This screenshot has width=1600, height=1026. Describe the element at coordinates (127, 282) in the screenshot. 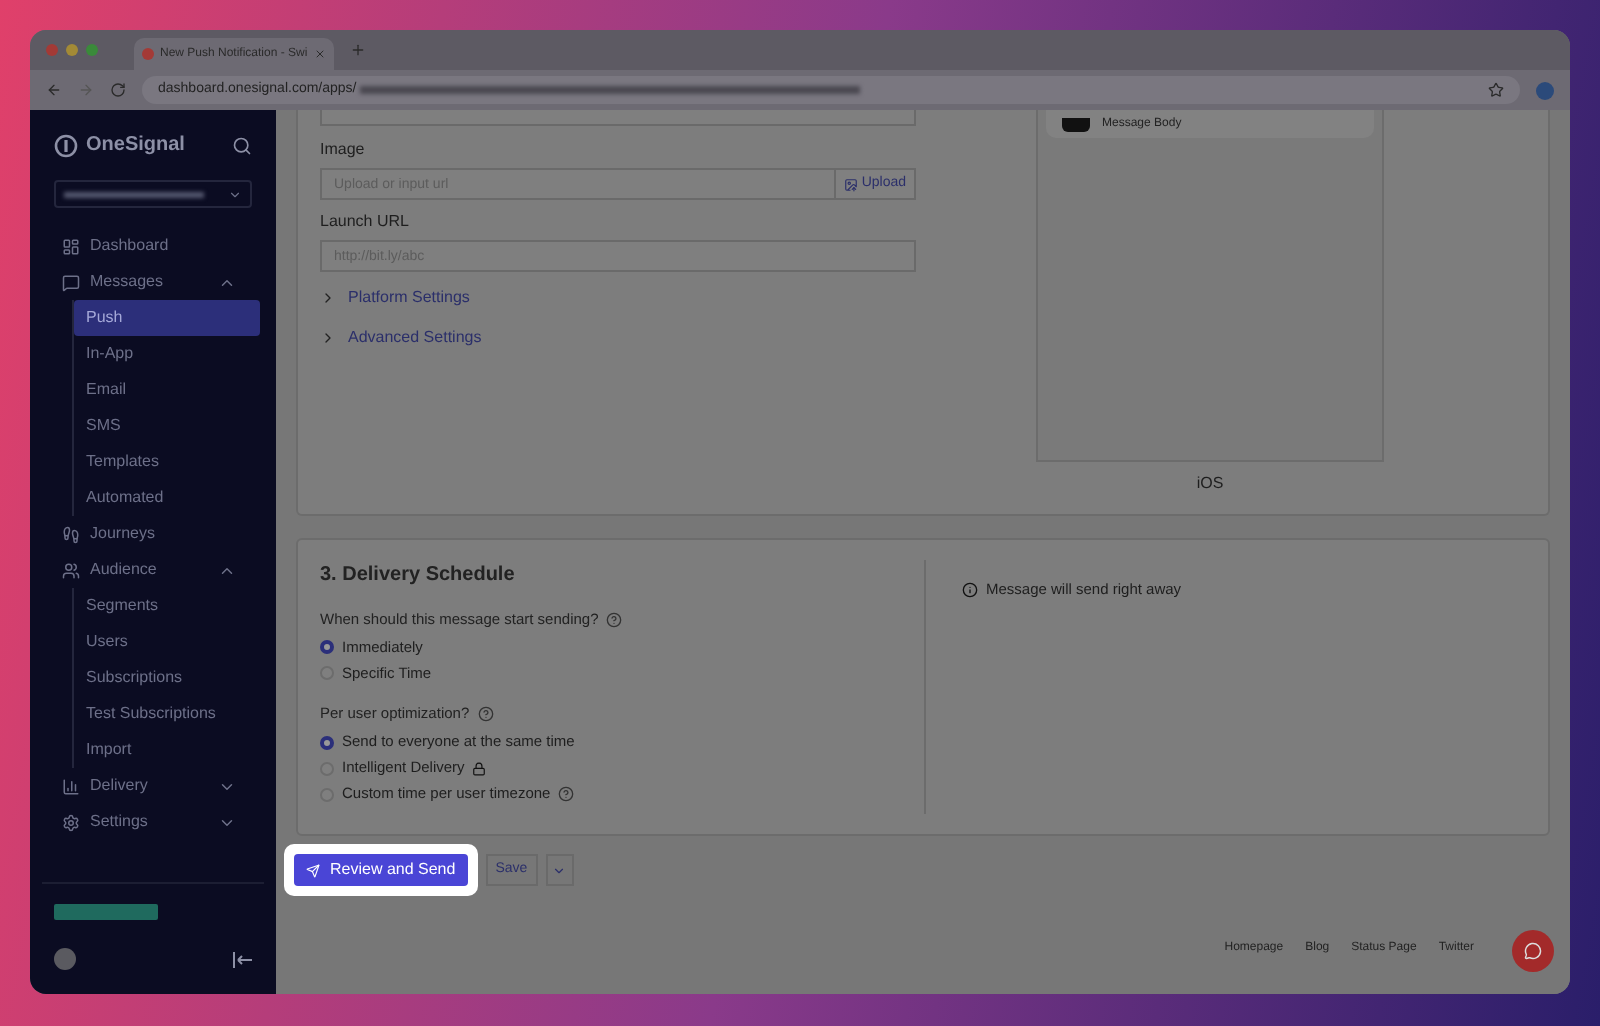

I see `nav-label: Messages` at that location.